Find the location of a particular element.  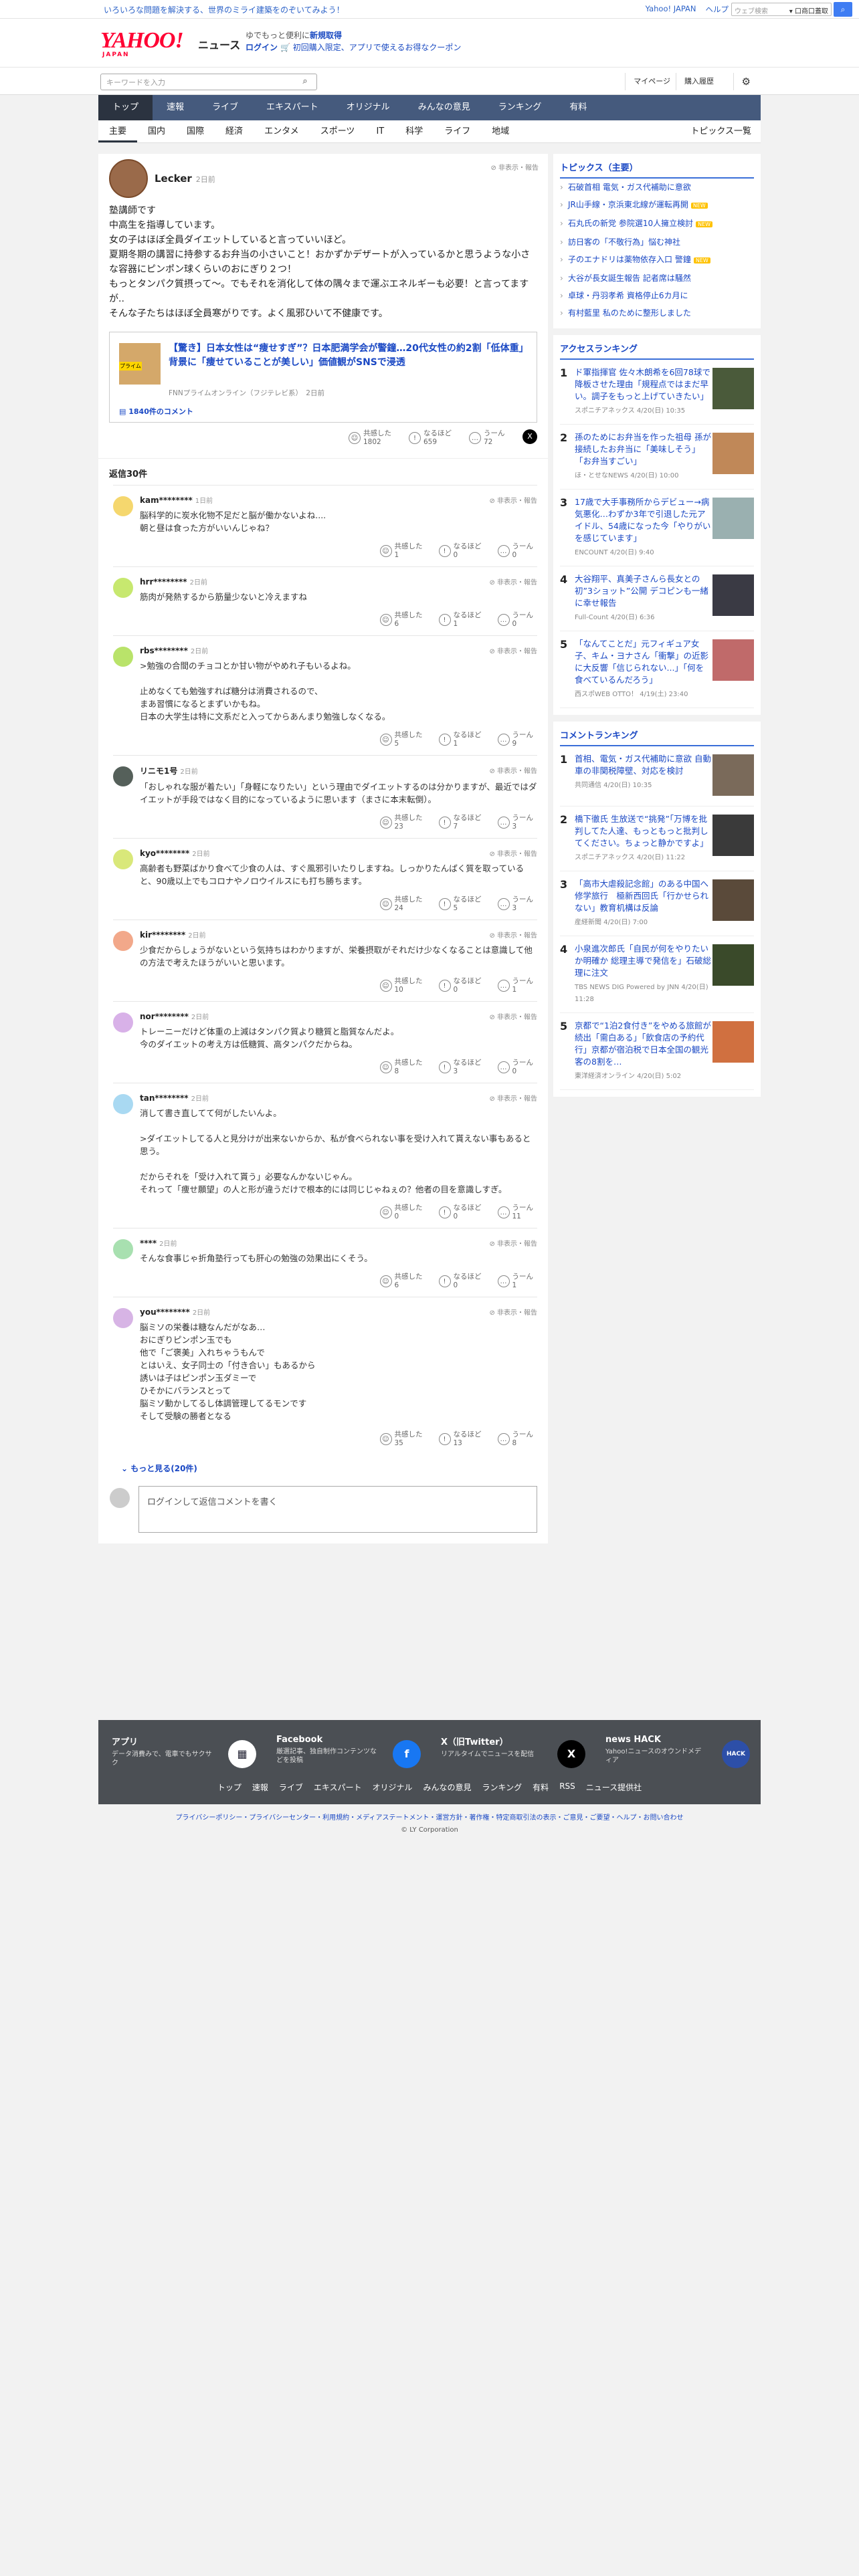

empathize-button: ☺ 共感した 5 is located at coordinates (401, 739).